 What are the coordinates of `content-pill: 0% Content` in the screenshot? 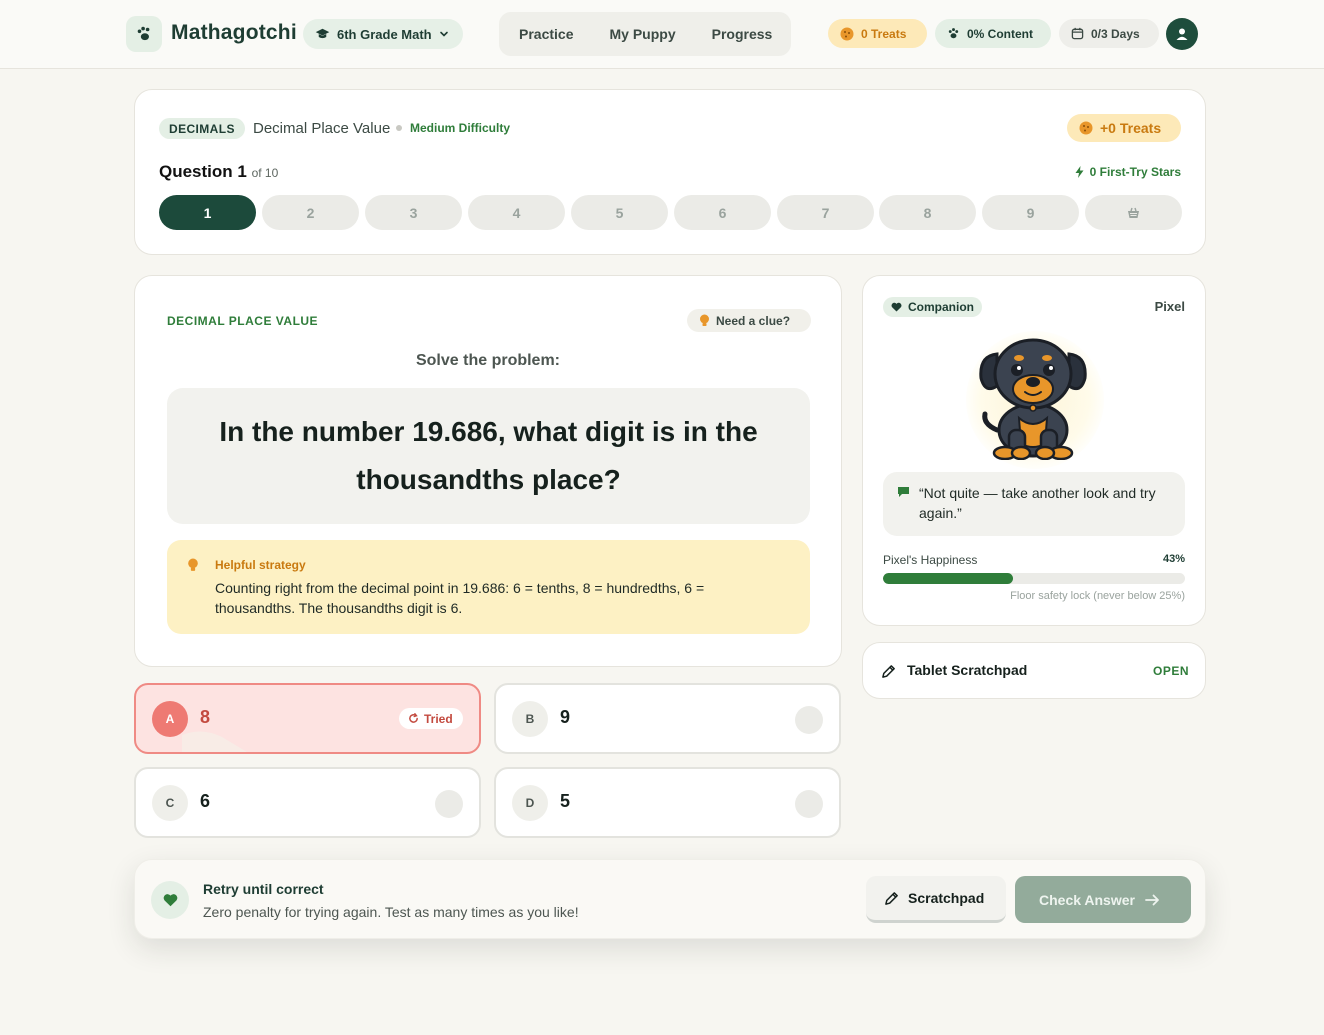 It's located at (993, 33).